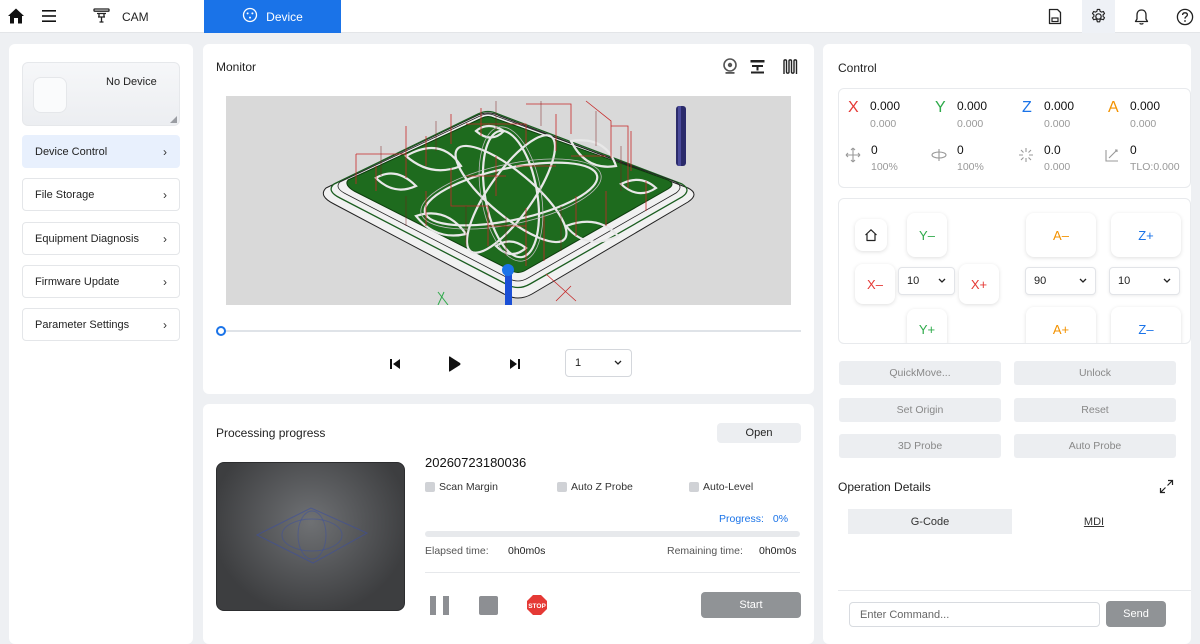 The height and width of the screenshot is (644, 1200). I want to click on z-step-value: 10, so click(1124, 281).